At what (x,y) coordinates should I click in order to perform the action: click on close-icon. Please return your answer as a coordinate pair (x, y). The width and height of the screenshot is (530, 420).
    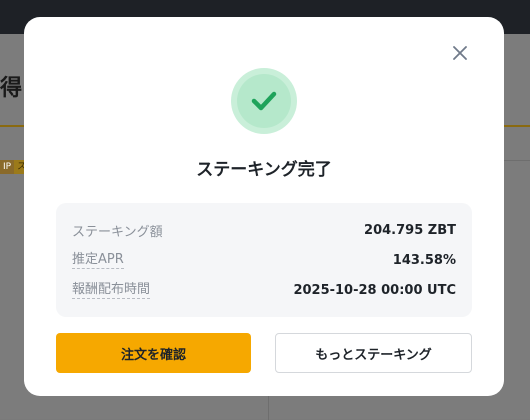
    Looking at the image, I should click on (460, 53).